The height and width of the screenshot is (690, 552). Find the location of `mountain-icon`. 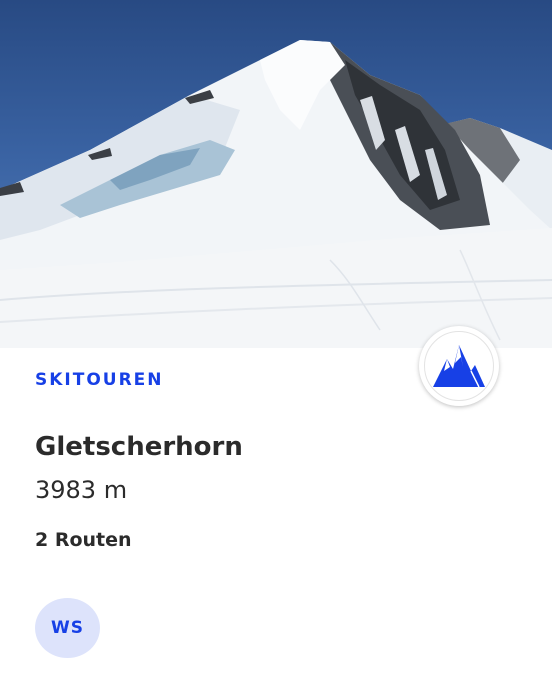

mountain-icon is located at coordinates (459, 366).